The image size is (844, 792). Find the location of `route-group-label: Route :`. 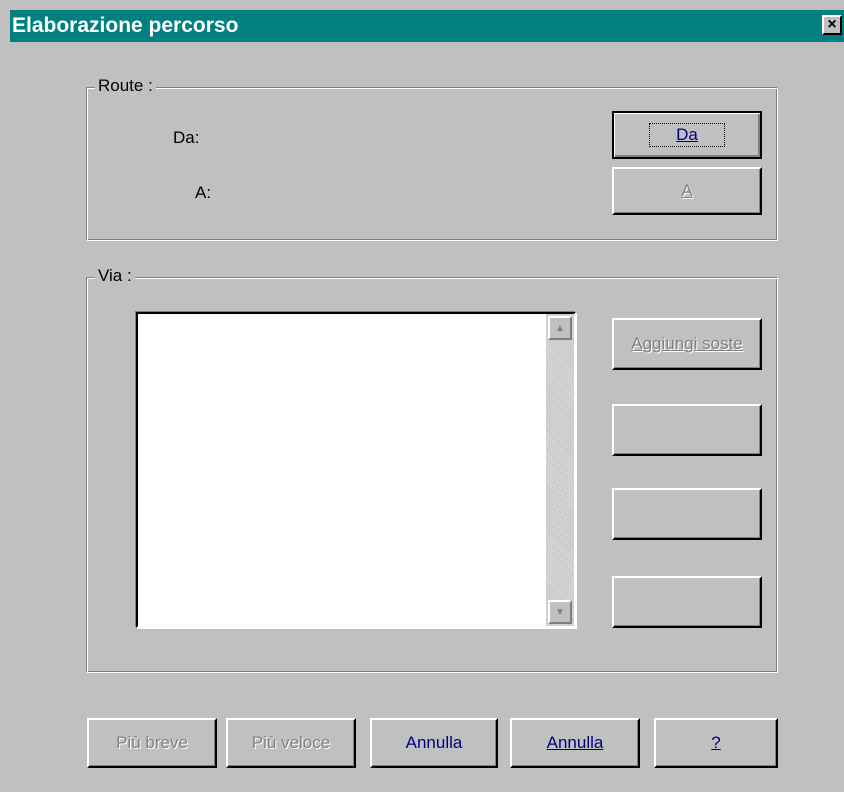

route-group-label: Route : is located at coordinates (125, 86).